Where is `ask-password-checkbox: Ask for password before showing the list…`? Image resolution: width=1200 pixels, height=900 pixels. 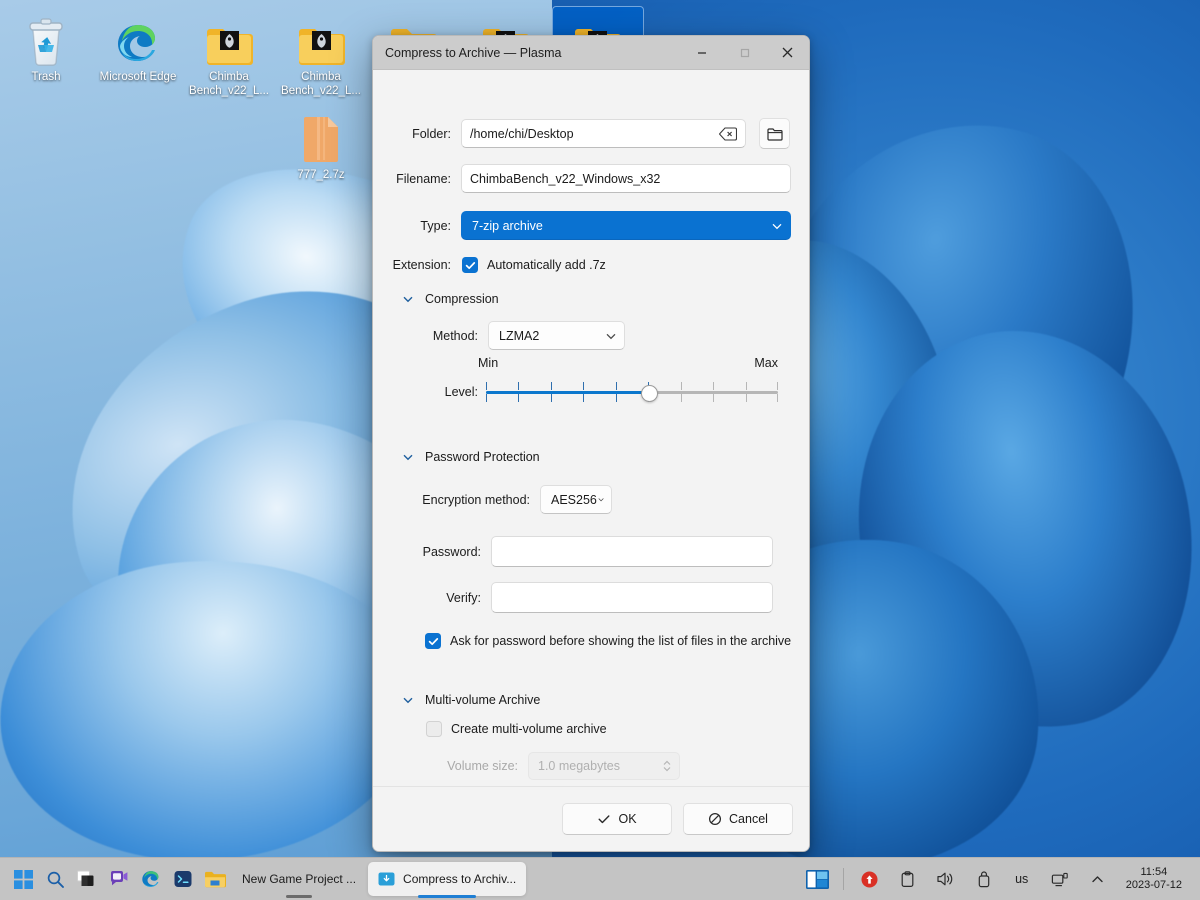
ask-password-checkbox: Ask for password before showing the list… is located at coordinates (608, 641).